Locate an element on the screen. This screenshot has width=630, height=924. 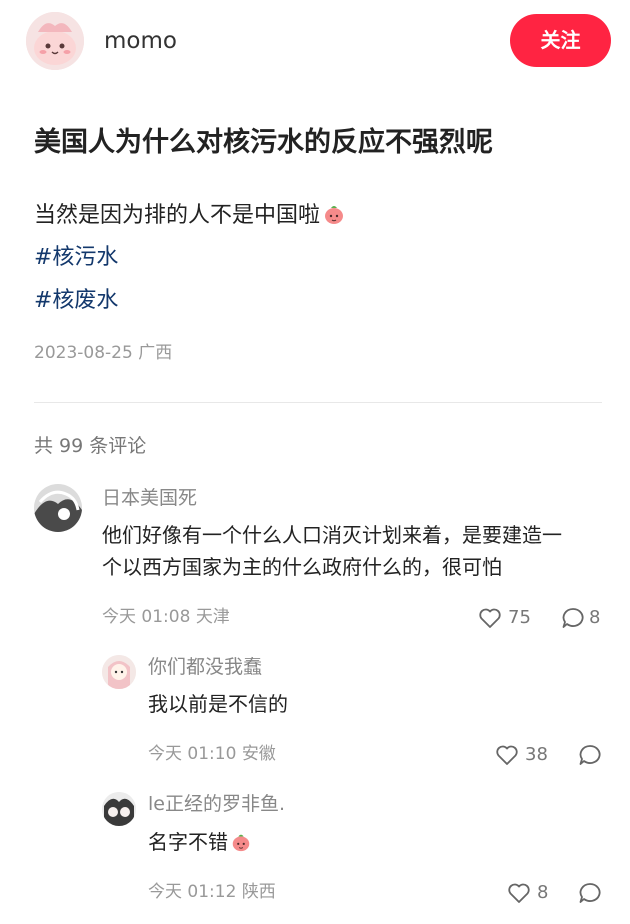
author-name: momo is located at coordinates (140, 41).